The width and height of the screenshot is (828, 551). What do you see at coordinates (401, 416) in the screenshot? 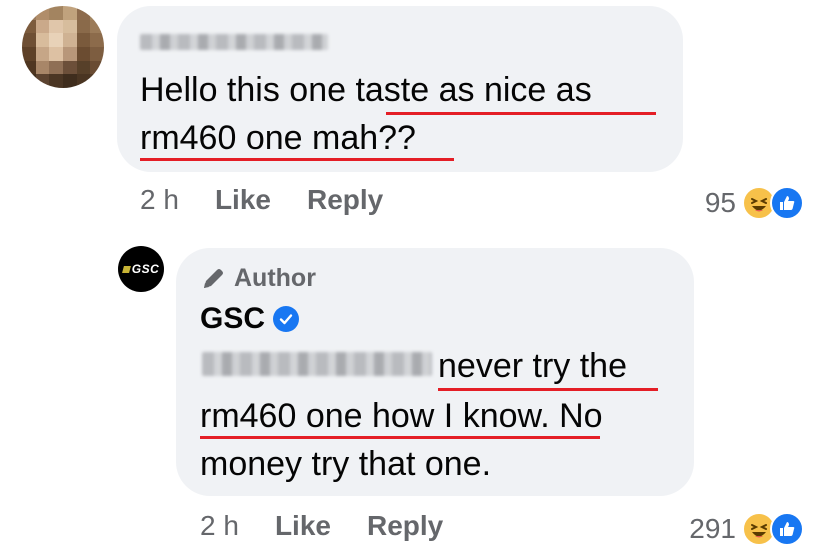
I see `reply-text-line: rm460 one how I know. No` at bounding box center [401, 416].